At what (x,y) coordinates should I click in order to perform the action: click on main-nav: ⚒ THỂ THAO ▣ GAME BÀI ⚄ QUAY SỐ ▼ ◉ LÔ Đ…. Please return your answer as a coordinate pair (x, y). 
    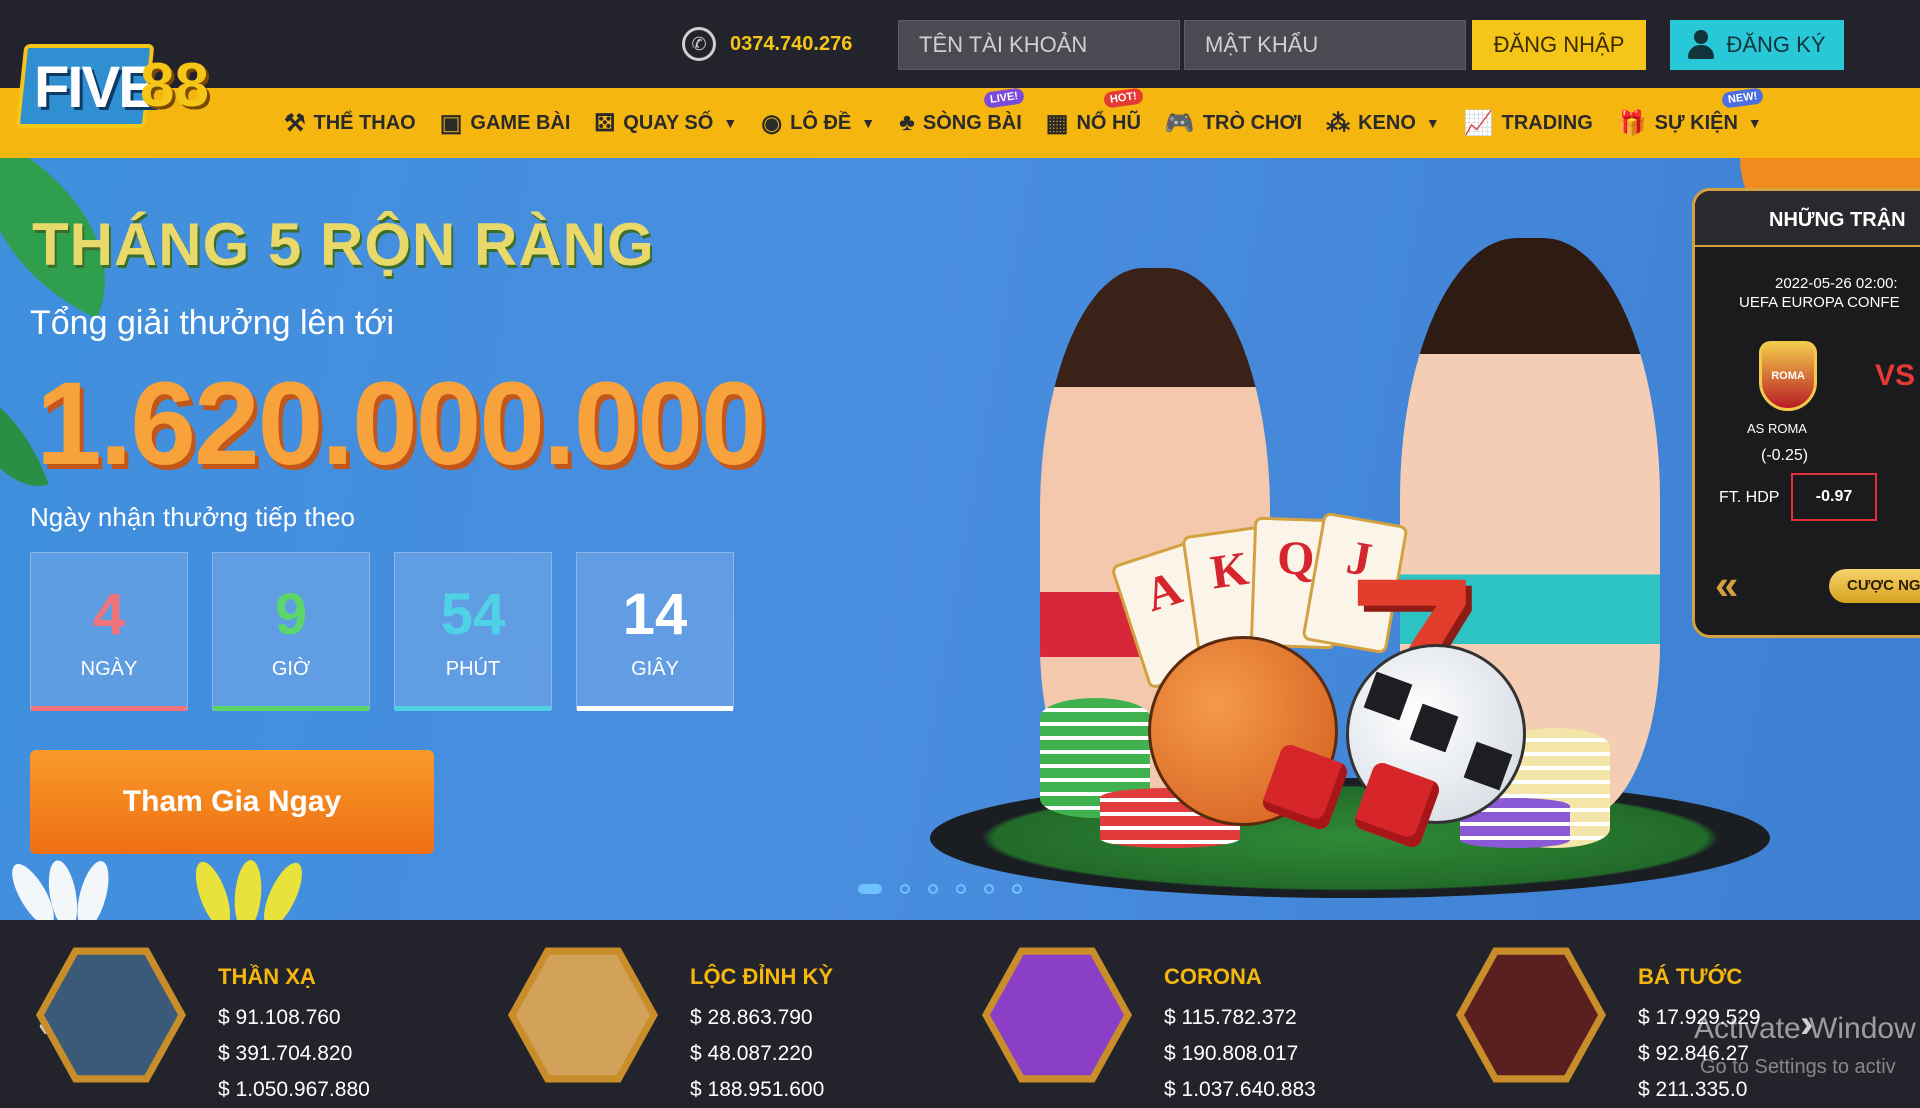
    Looking at the image, I should click on (960, 122).